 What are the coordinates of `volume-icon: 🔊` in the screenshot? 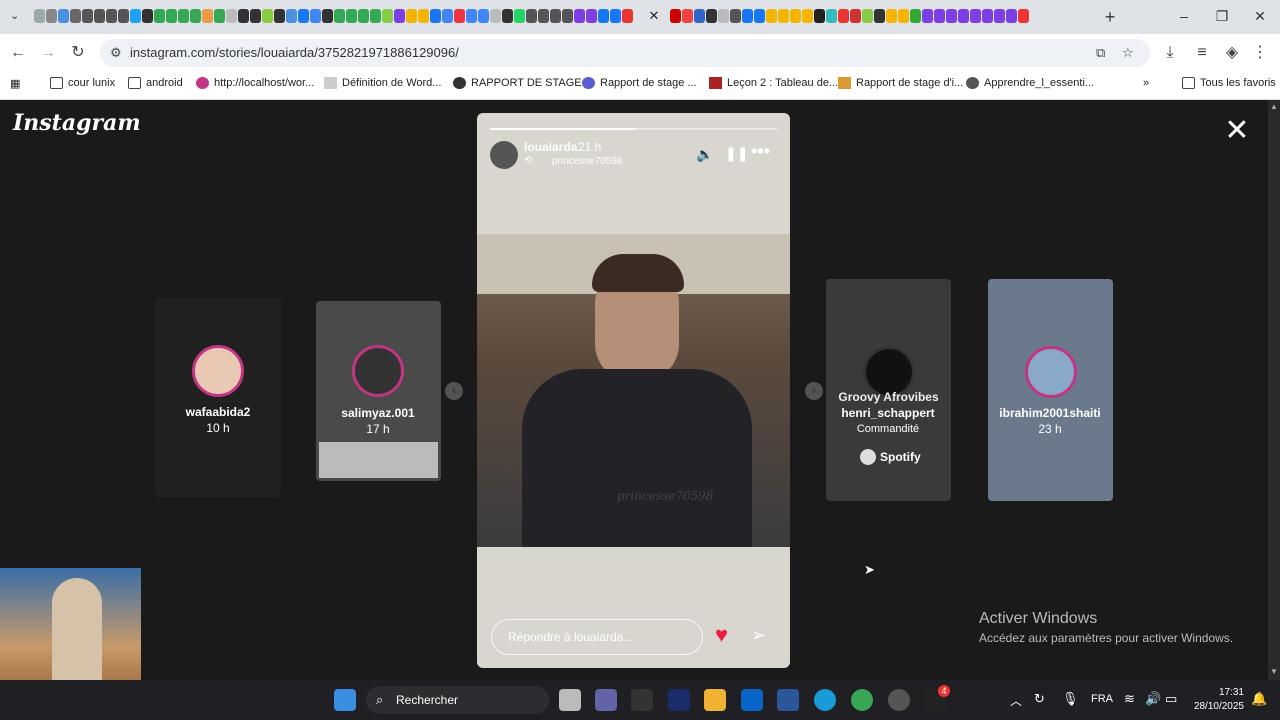 It's located at (1153, 699).